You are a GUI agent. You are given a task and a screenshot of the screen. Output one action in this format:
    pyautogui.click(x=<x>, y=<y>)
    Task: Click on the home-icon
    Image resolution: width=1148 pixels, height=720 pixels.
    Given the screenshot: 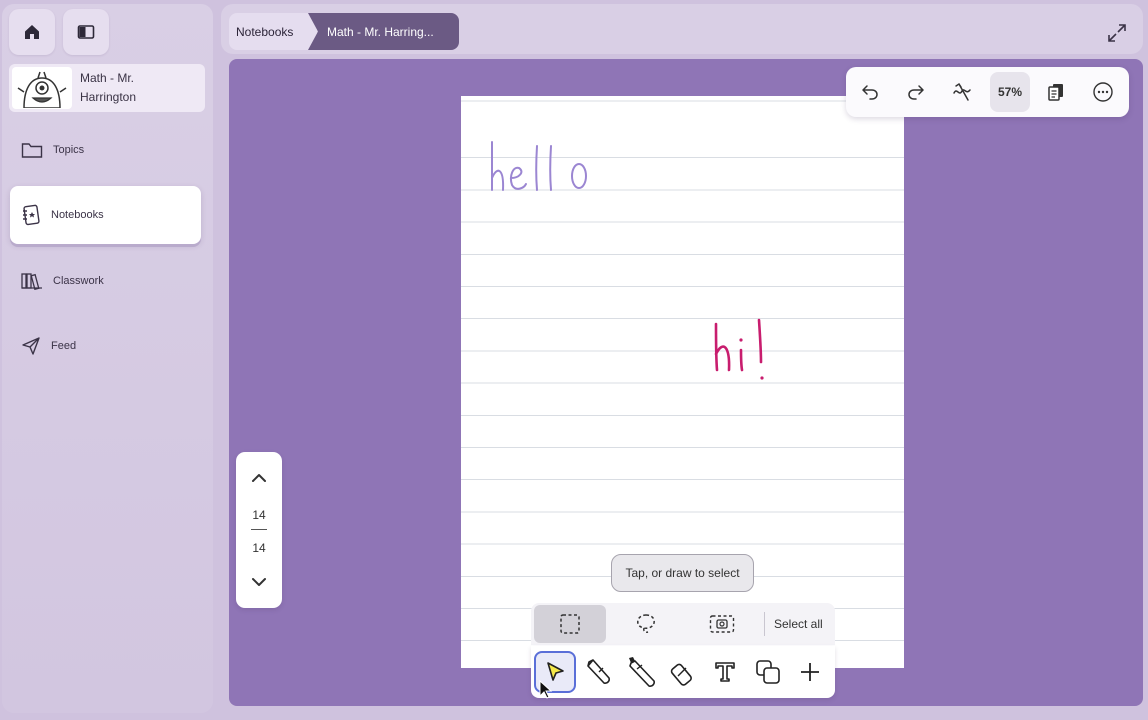 What is the action you would take?
    pyautogui.click(x=32, y=32)
    